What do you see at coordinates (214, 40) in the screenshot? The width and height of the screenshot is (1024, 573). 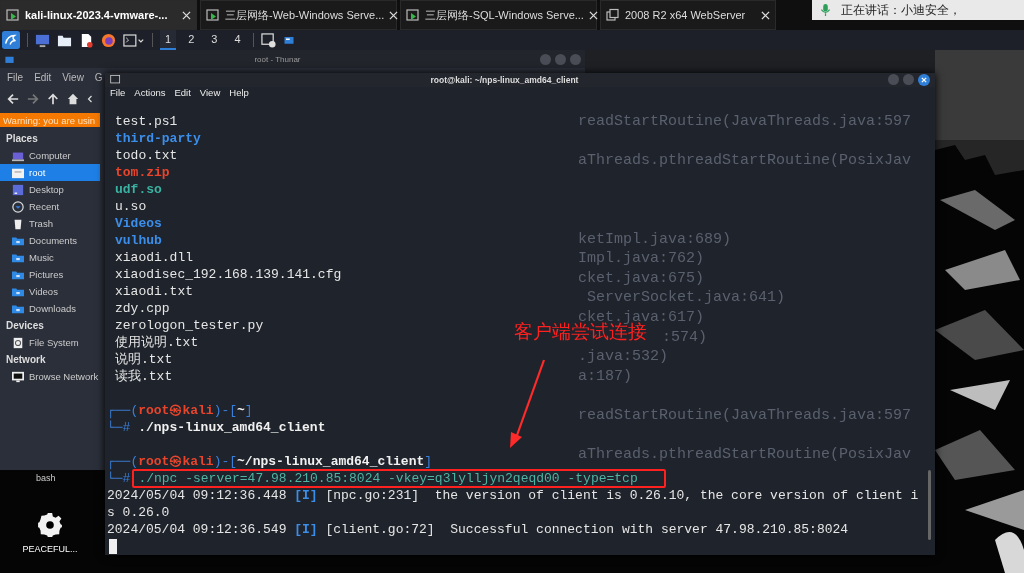 I see `workspace-button: 3` at bounding box center [214, 40].